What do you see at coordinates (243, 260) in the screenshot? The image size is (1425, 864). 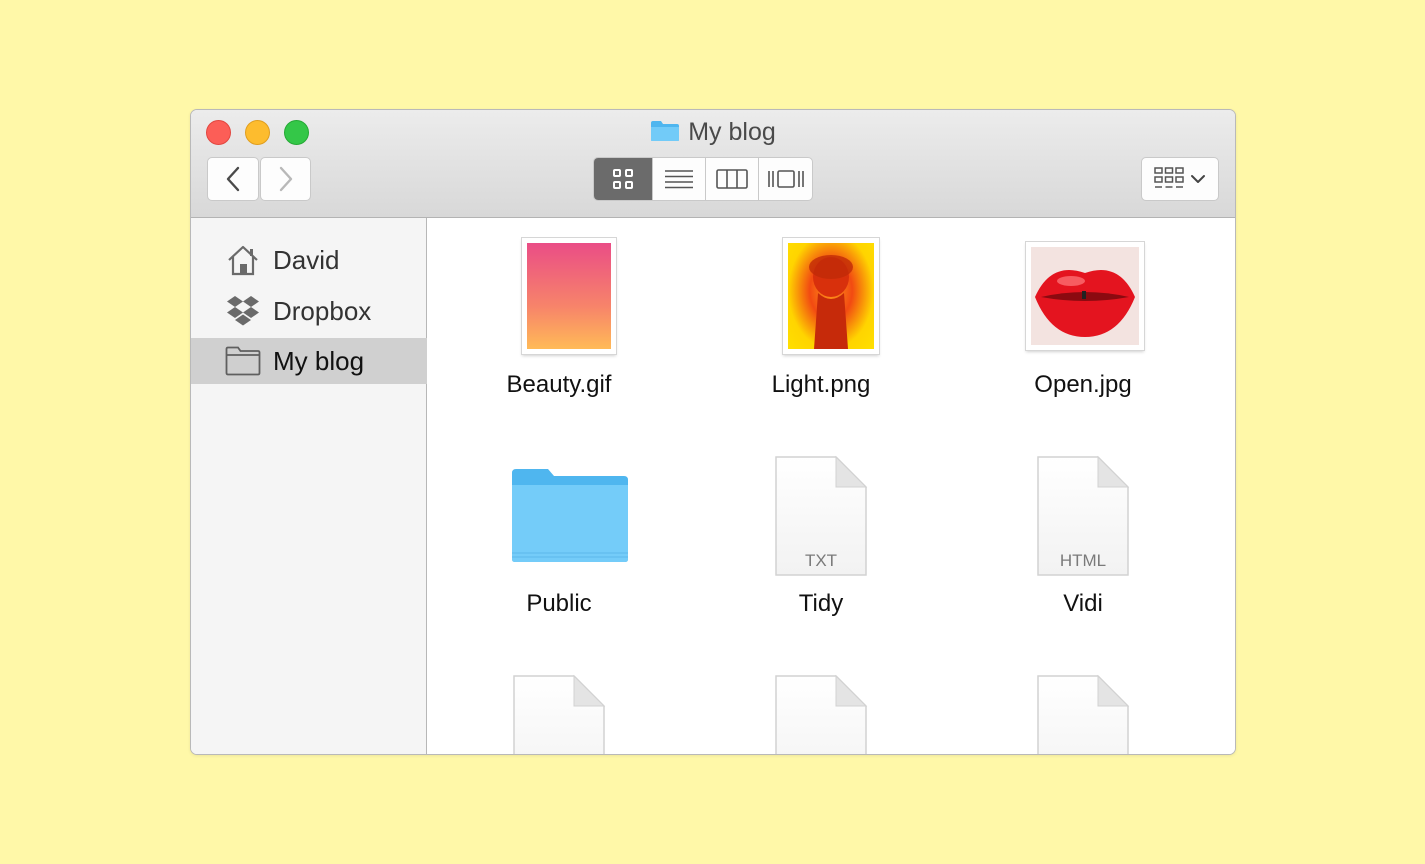 I see `home-icon` at bounding box center [243, 260].